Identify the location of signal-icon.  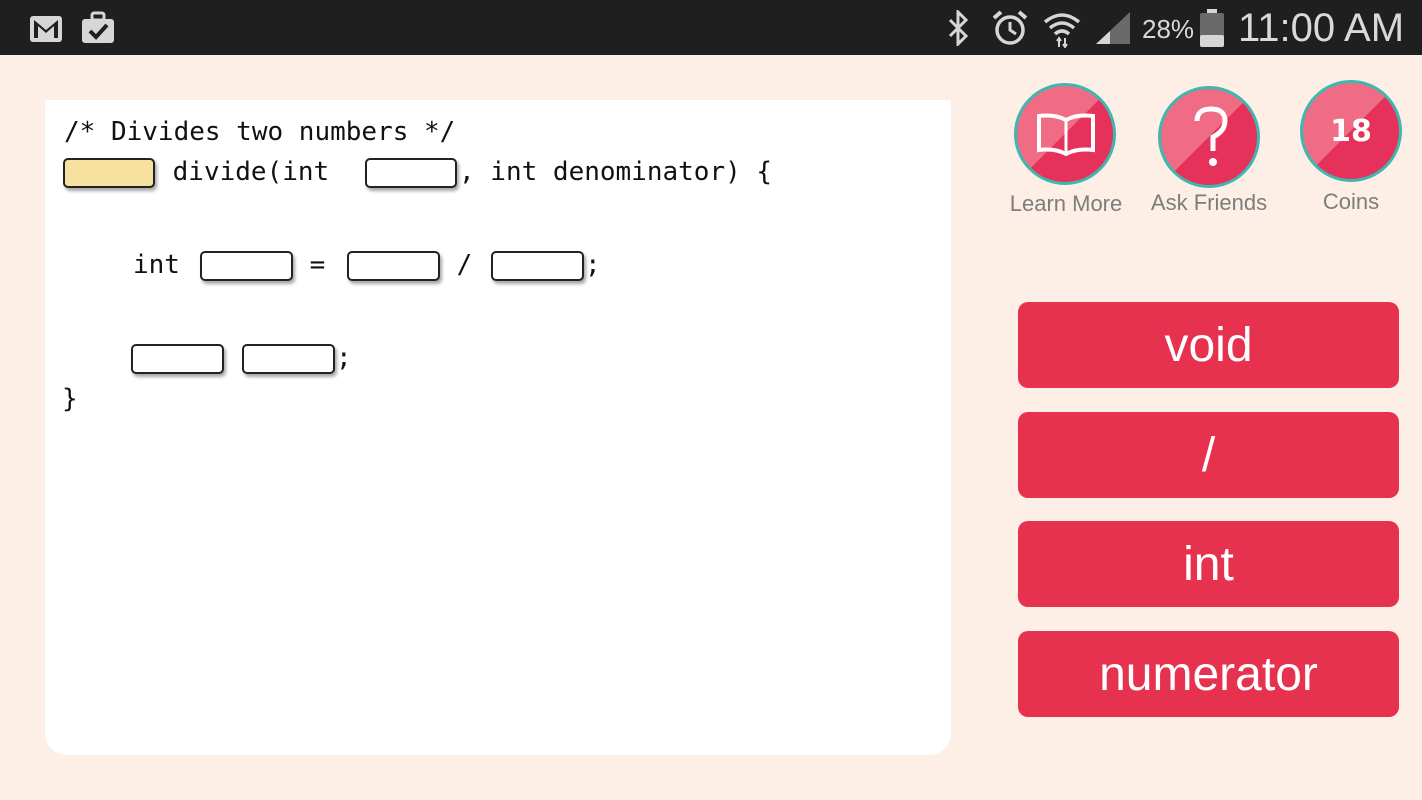
(1113, 28).